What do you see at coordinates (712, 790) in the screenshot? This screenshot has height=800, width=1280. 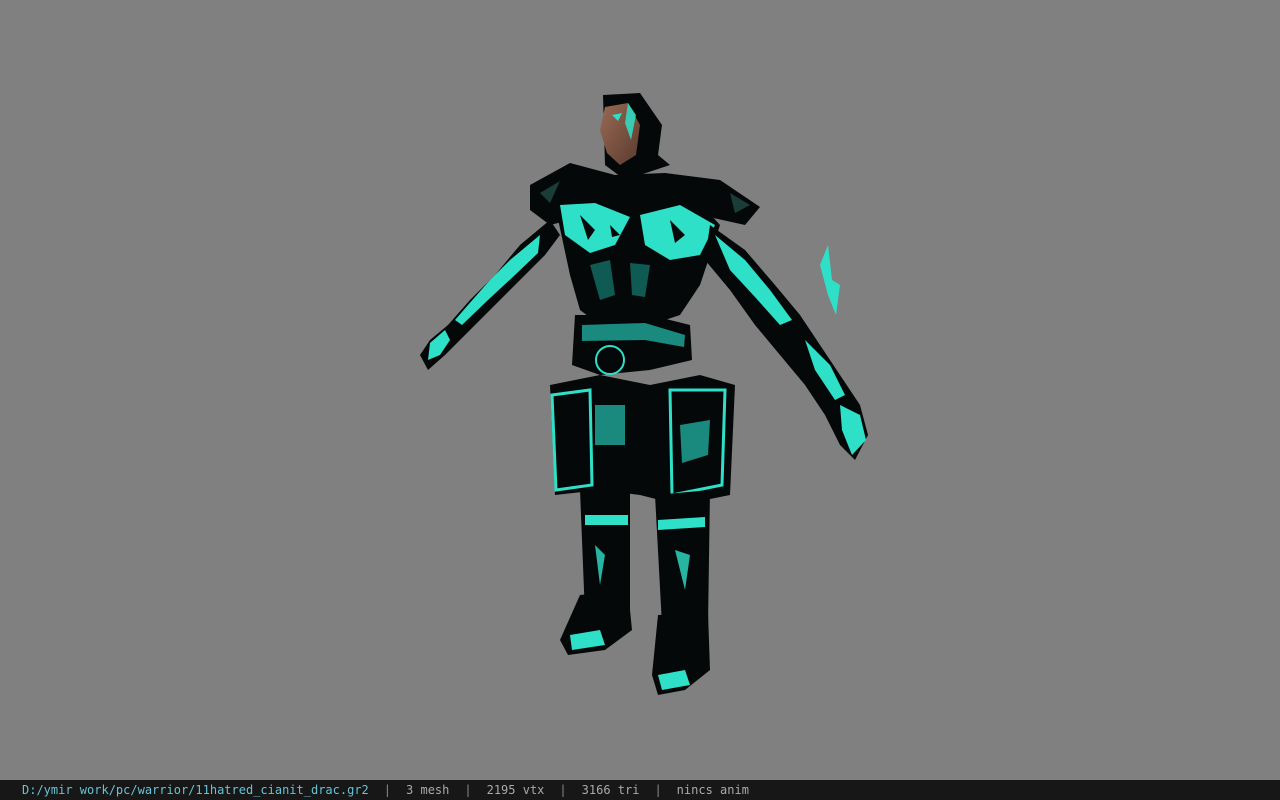 I see `animation-status: nincs anim` at bounding box center [712, 790].